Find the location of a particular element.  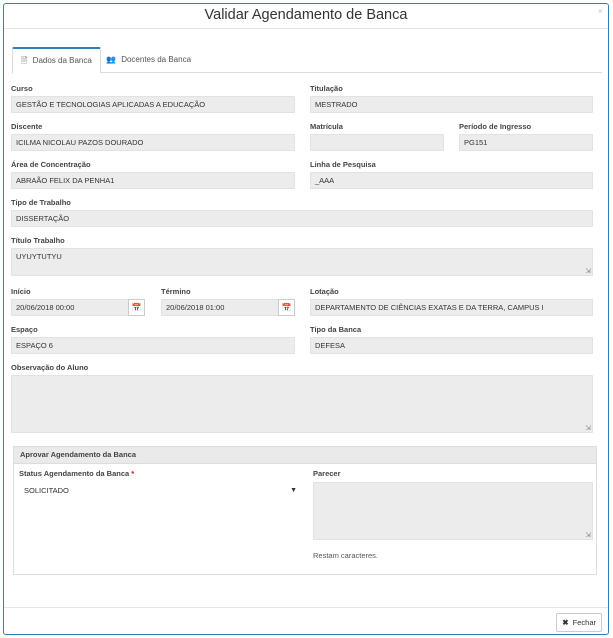

linha-field: _AAA is located at coordinates (451, 180).